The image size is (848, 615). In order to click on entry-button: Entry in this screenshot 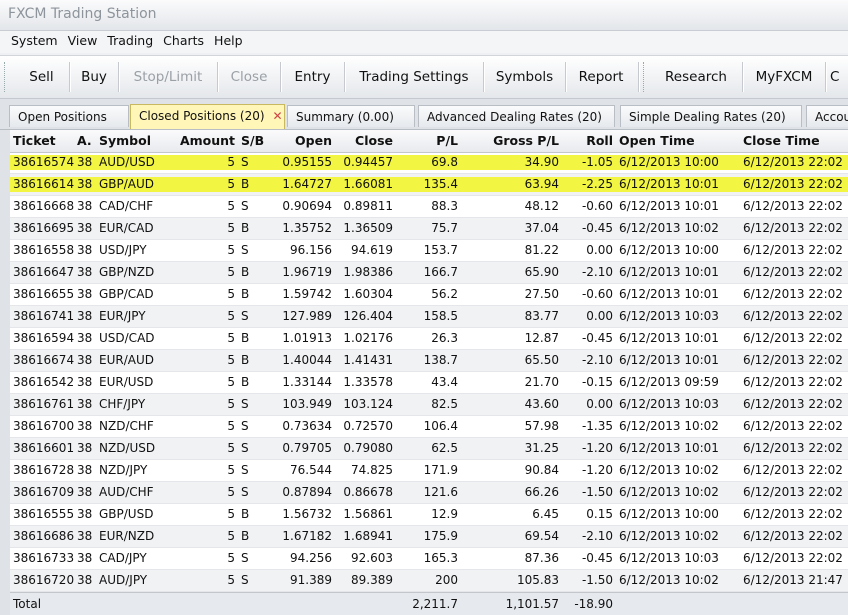, I will do `click(312, 77)`.